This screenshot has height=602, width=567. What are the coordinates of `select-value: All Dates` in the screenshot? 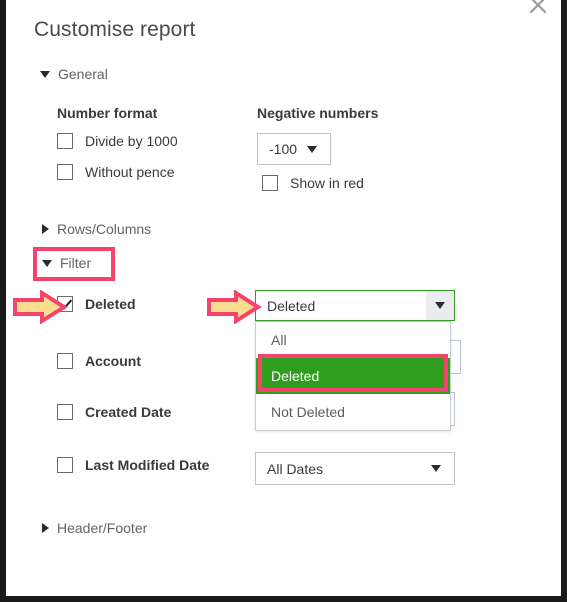 It's located at (295, 468).